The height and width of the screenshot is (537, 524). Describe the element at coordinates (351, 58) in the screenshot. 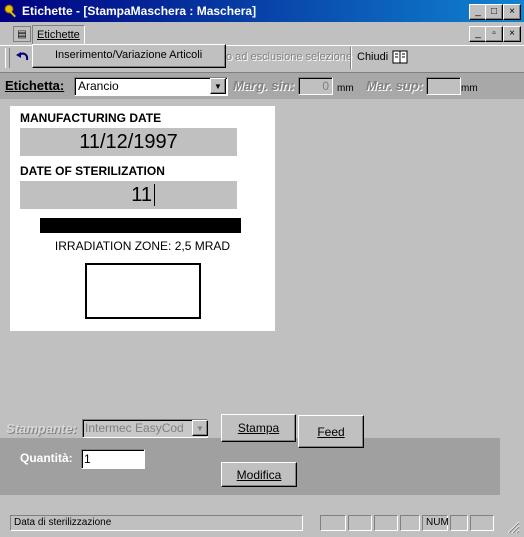

I see `toolbar-separator` at that location.